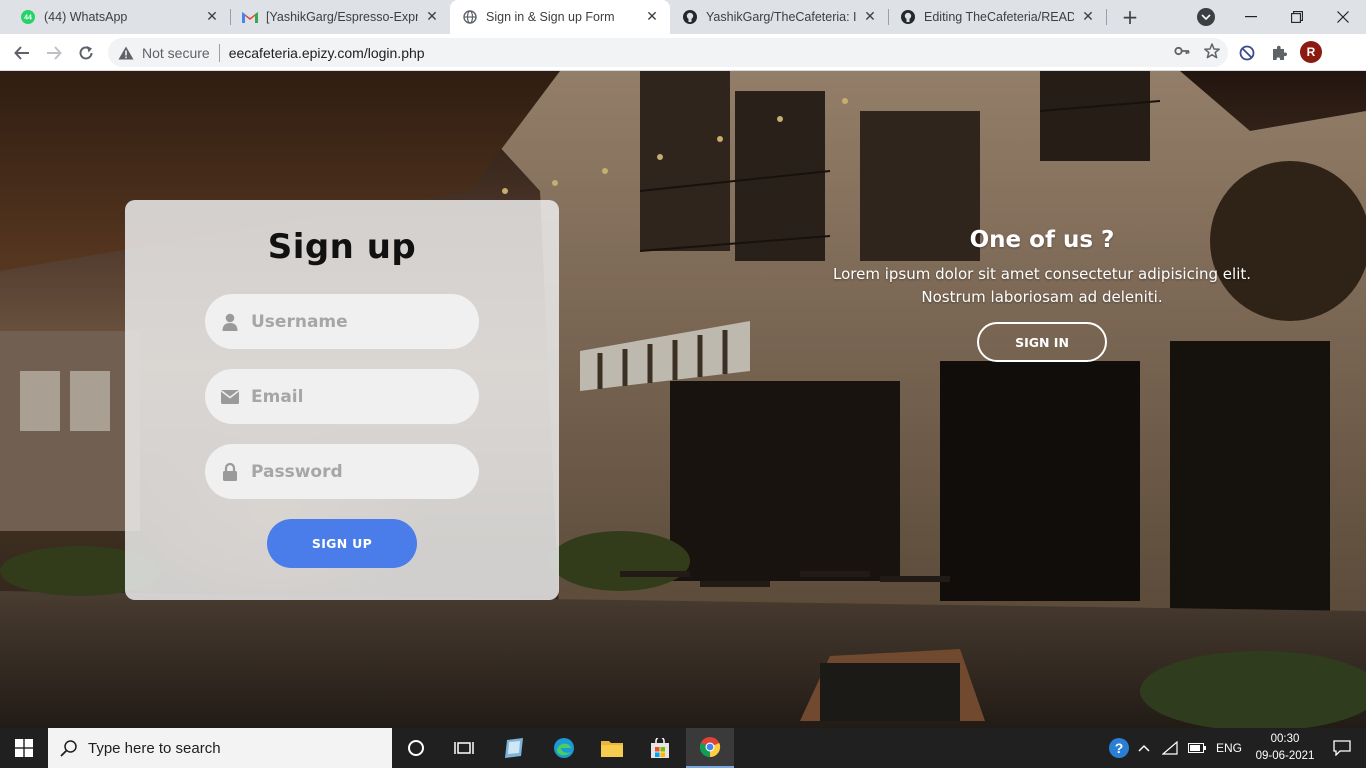 The height and width of the screenshot is (768, 1366). I want to click on minimize-button, so click(1251, 17).